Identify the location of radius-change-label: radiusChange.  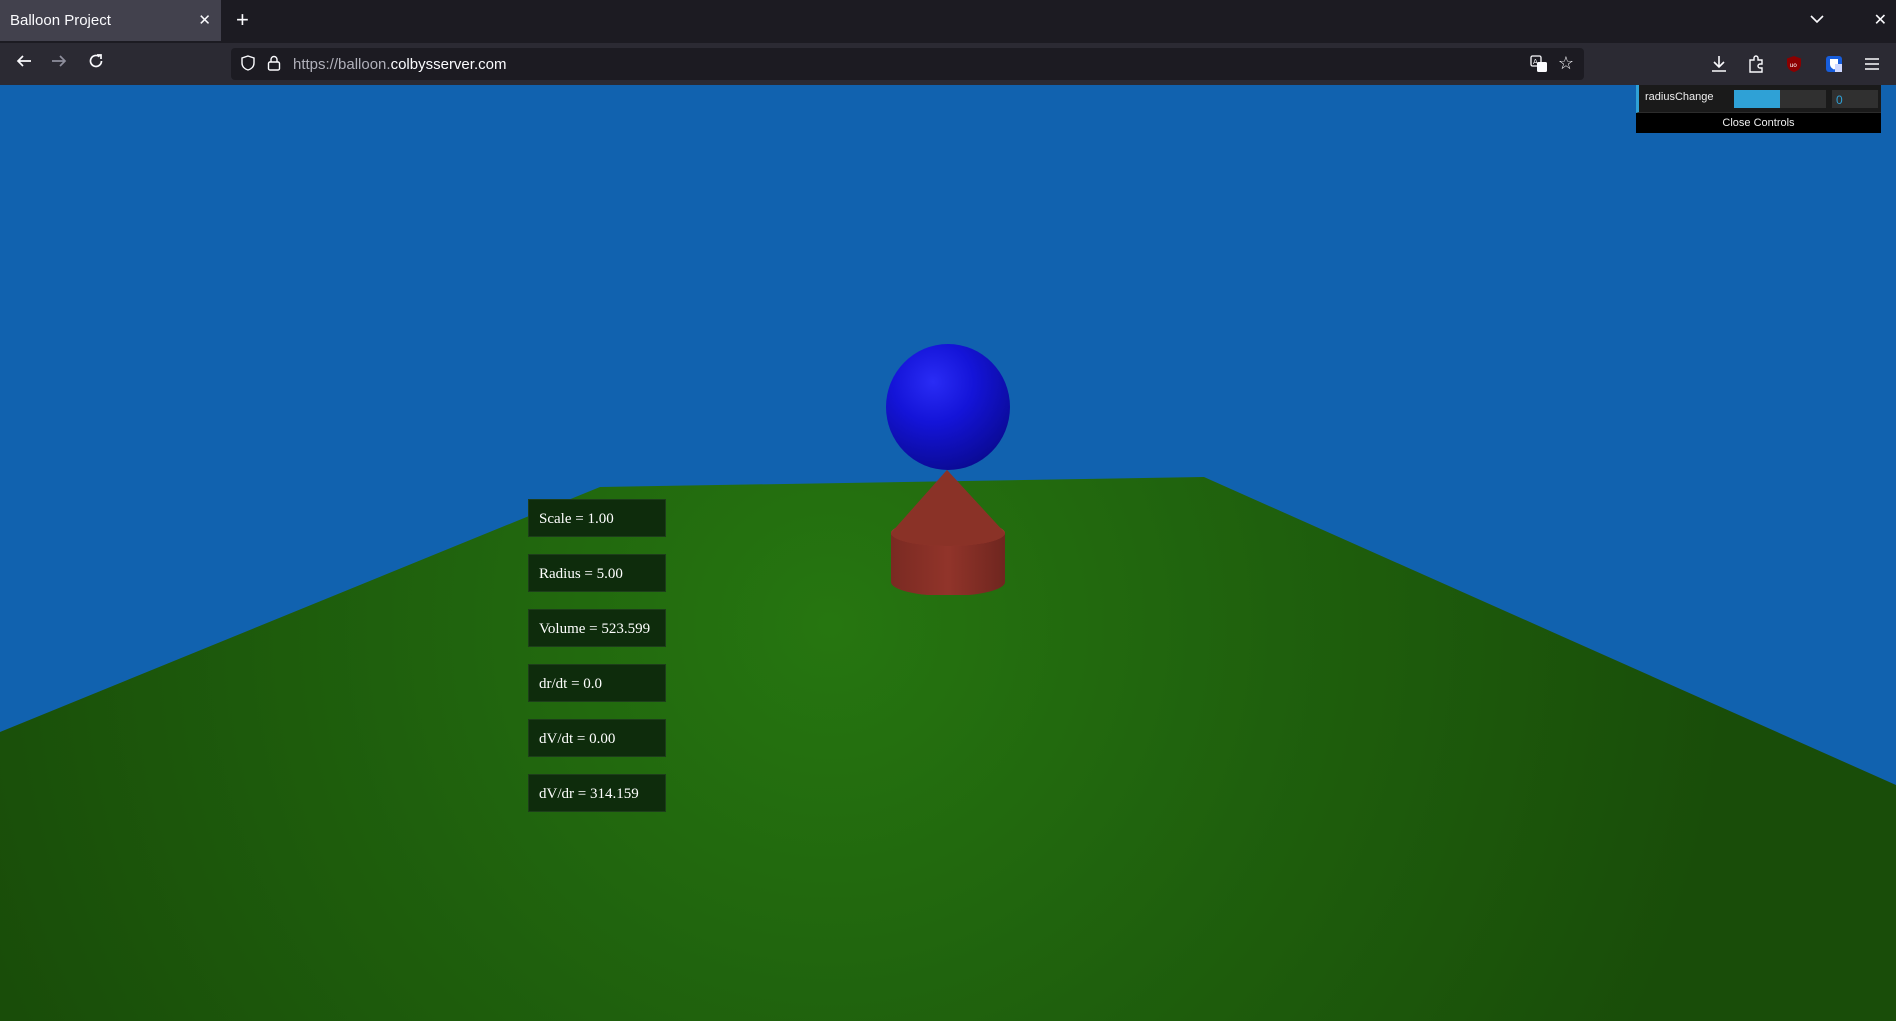
(1679, 97).